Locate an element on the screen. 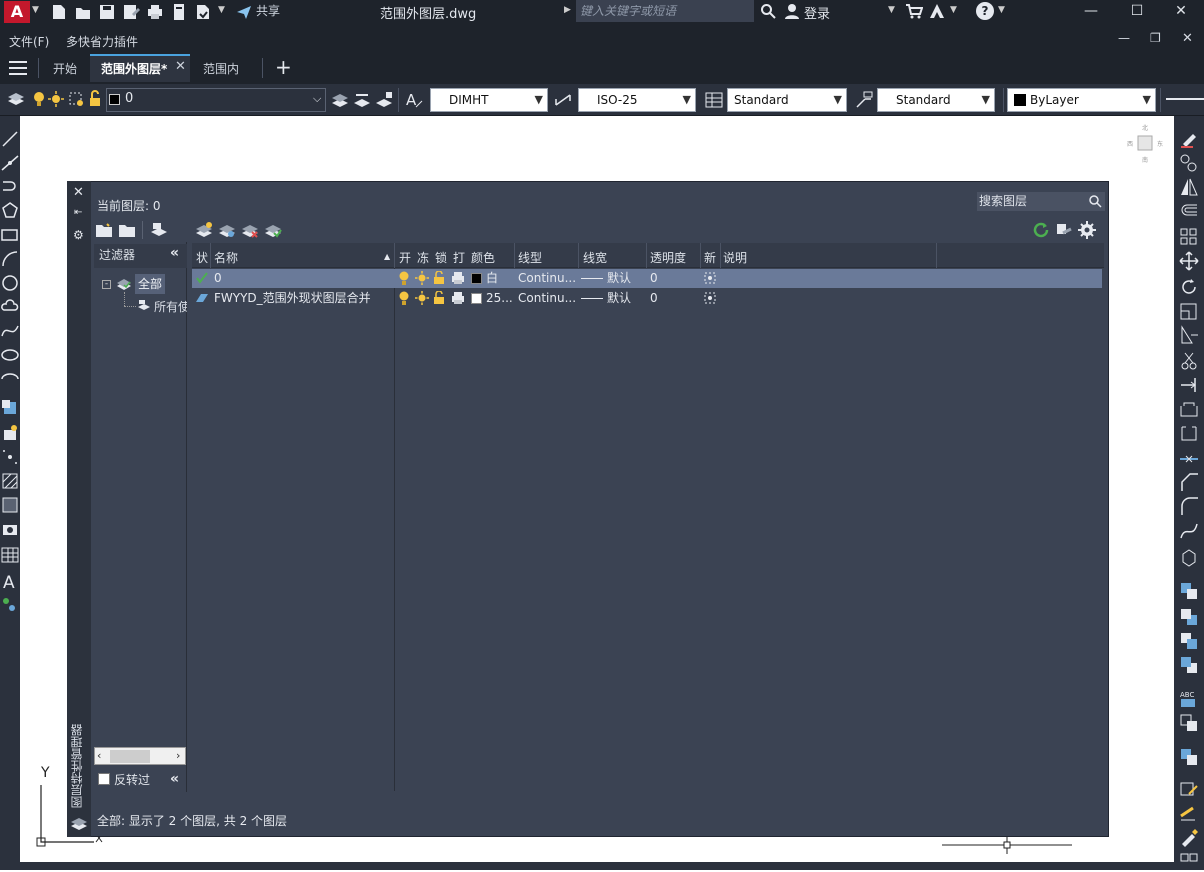 The width and height of the screenshot is (1204, 872). viewcube-icon: 北西 东南 is located at coordinates (1145, 143).